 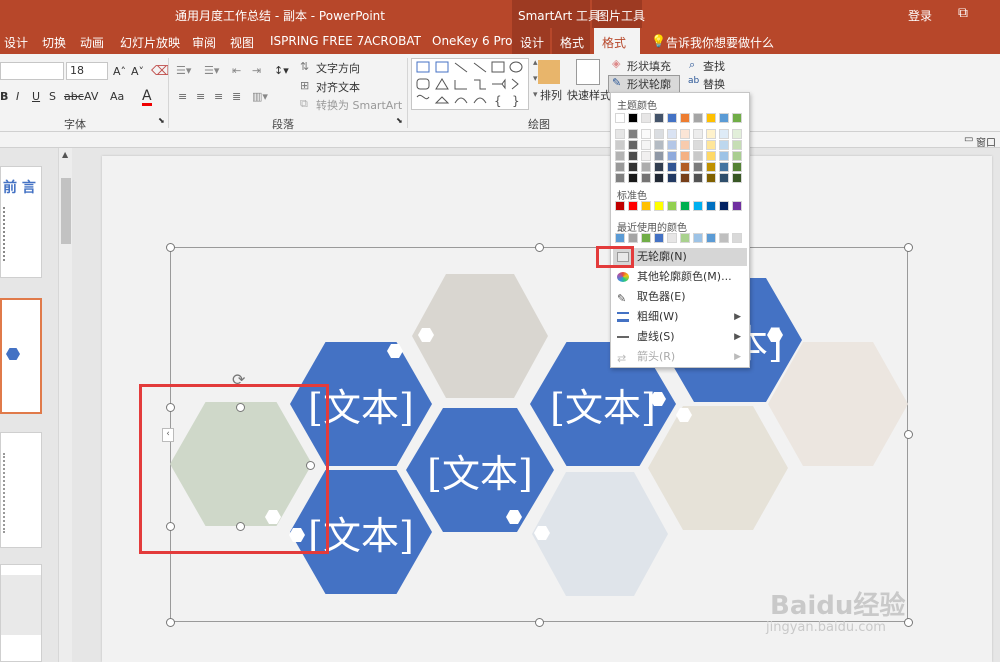 I want to click on align-center-icon: ≡, so click(x=200, y=99).